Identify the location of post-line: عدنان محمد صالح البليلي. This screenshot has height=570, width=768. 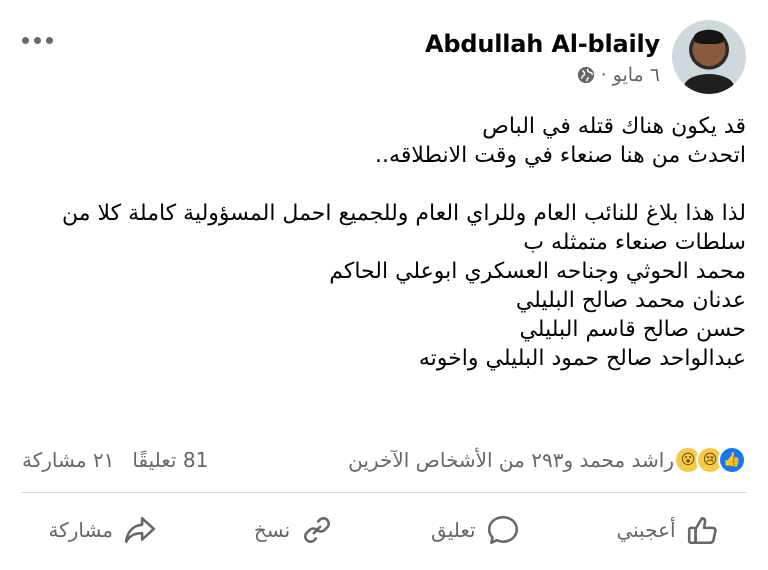
(630, 300).